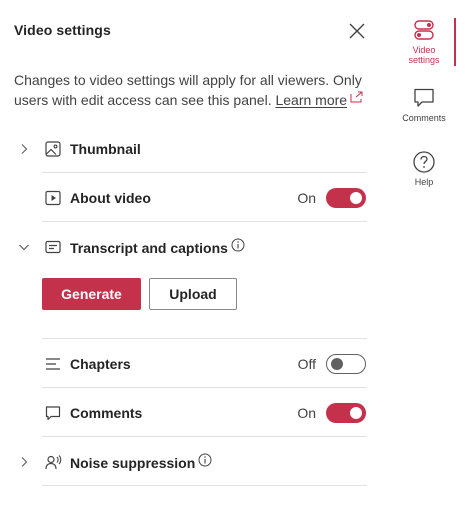 This screenshot has width=465, height=511. Describe the element at coordinates (346, 363) in the screenshot. I see `chapters-toggle` at that location.